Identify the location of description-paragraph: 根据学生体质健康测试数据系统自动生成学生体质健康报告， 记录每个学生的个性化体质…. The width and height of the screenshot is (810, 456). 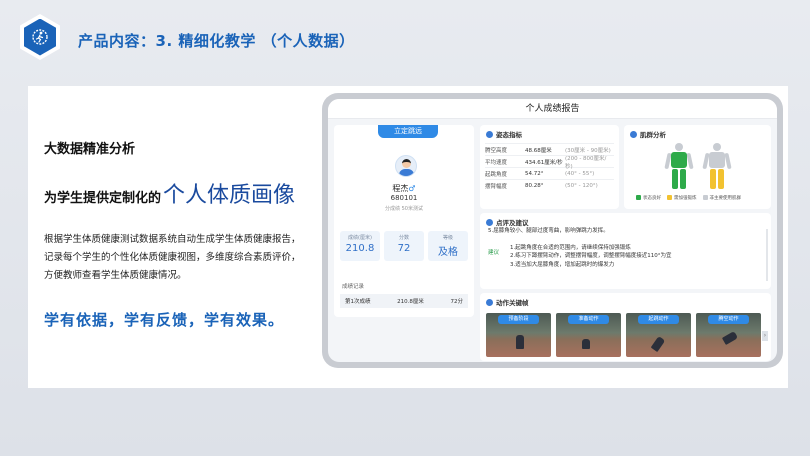
(184, 258).